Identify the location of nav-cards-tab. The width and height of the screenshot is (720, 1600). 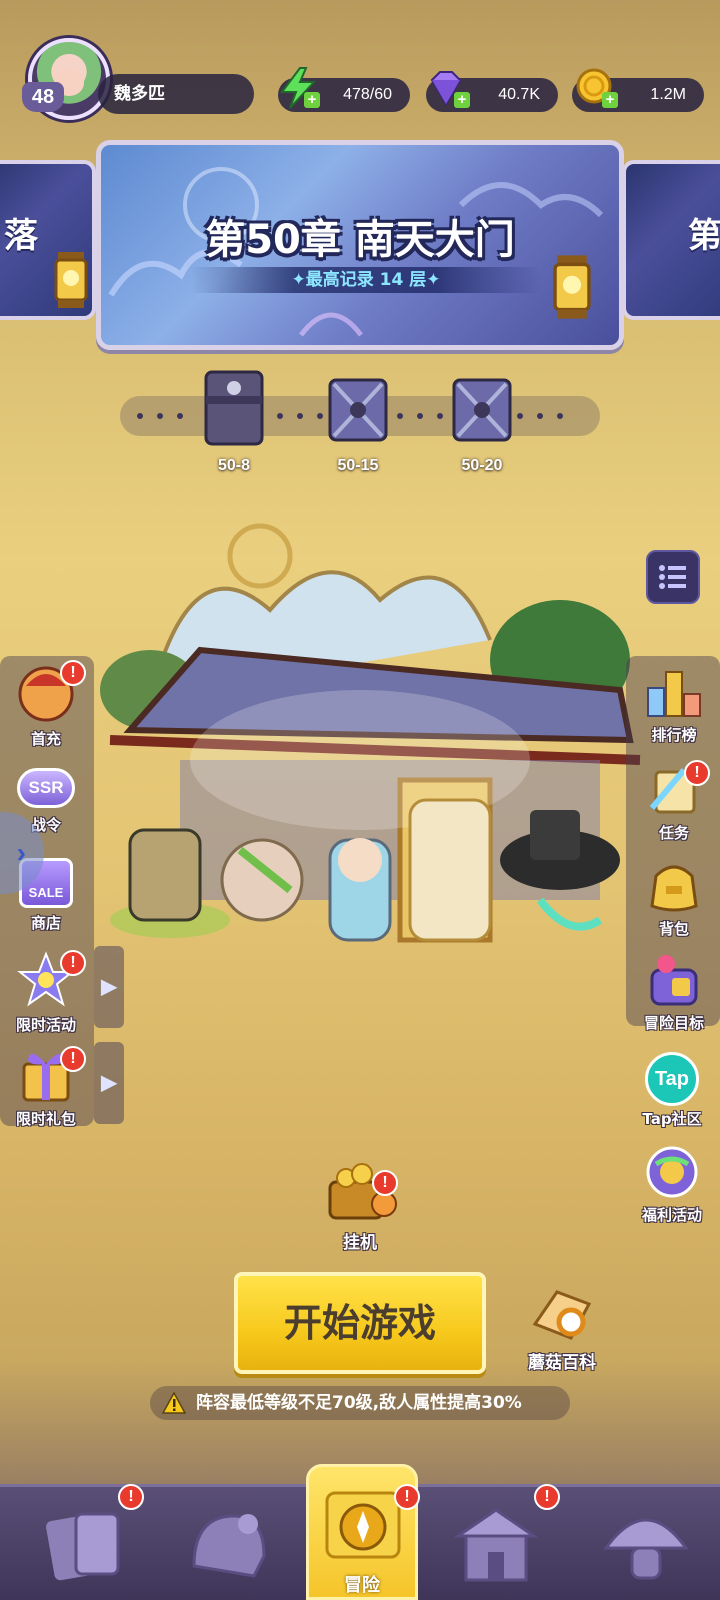
(86, 1544).